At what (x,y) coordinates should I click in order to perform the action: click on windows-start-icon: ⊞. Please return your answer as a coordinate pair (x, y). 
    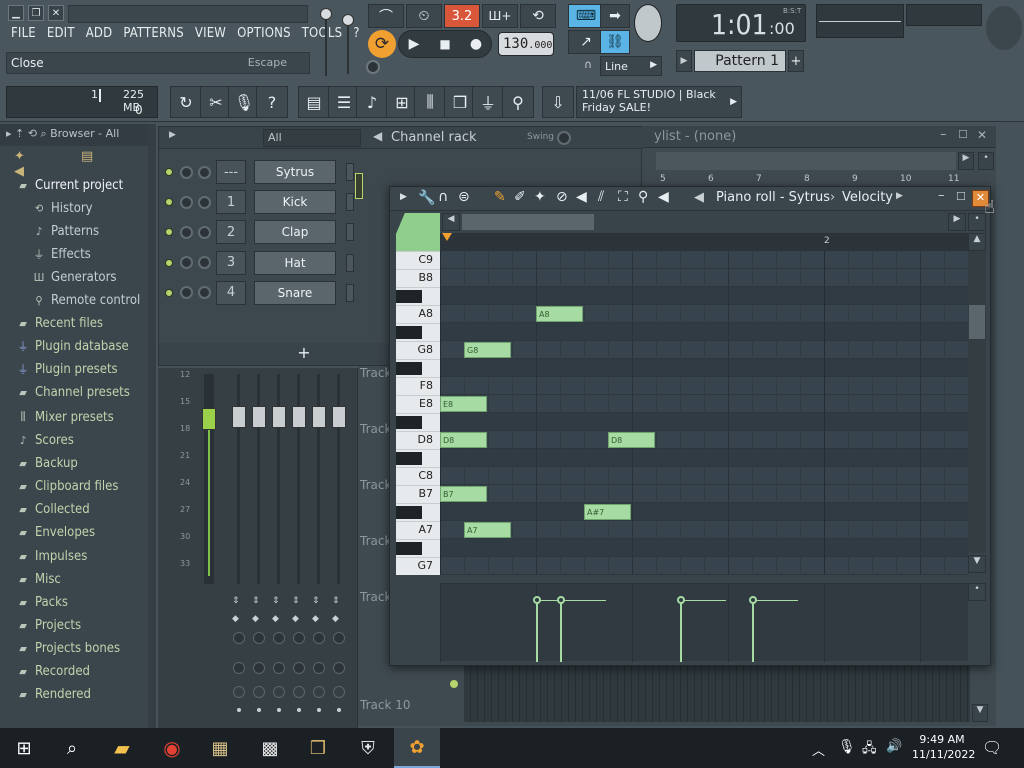
    Looking at the image, I should click on (24, 748).